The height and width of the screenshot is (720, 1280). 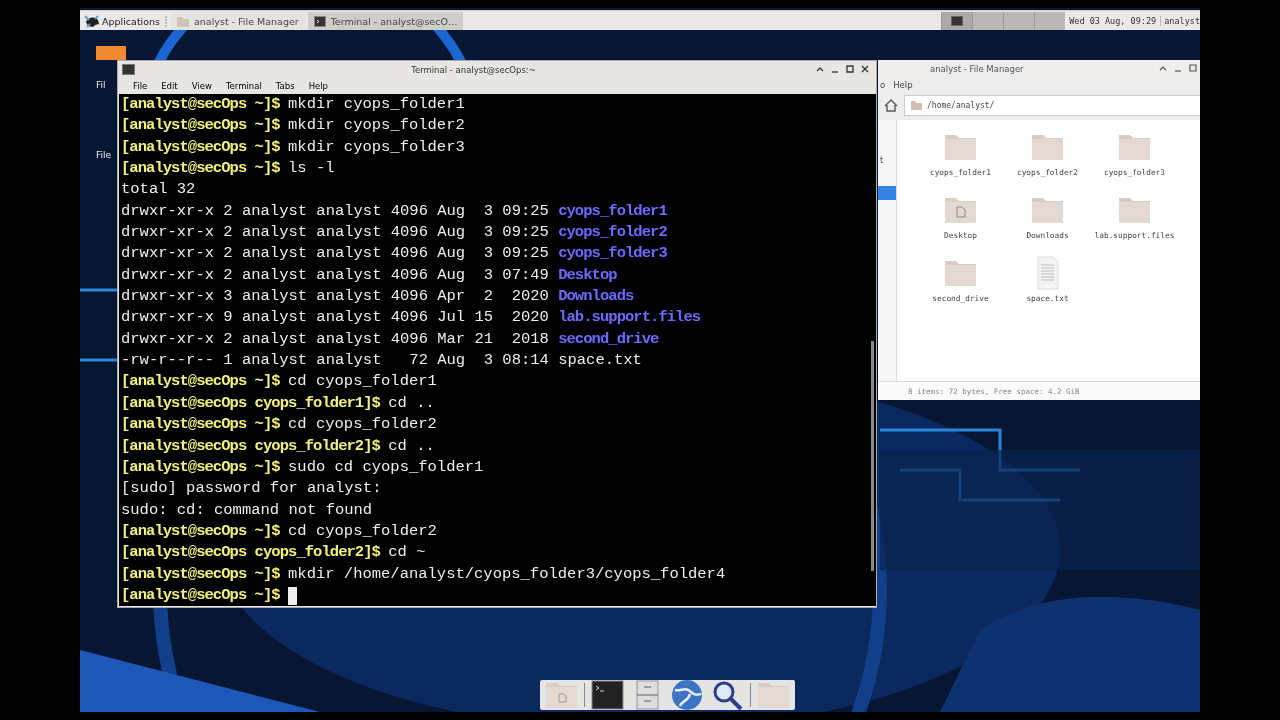 I want to click on output-text: drwxr-xr-x 2 analyst analyst 4096 Aug 3 07:49, so click(x=335, y=275).